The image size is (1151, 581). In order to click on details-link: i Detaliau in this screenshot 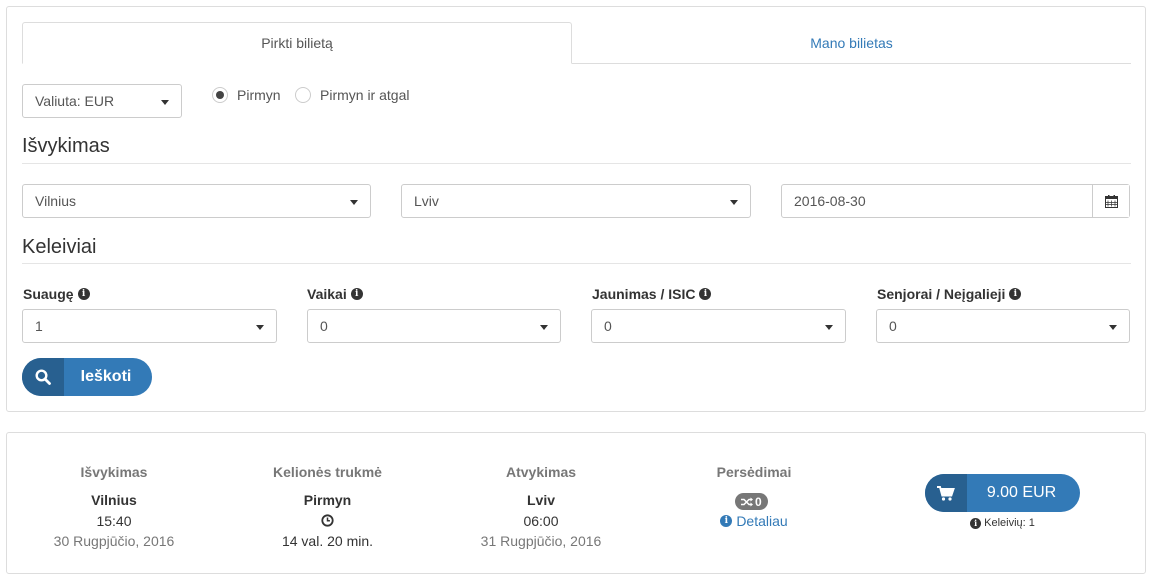, I will do `click(754, 521)`.